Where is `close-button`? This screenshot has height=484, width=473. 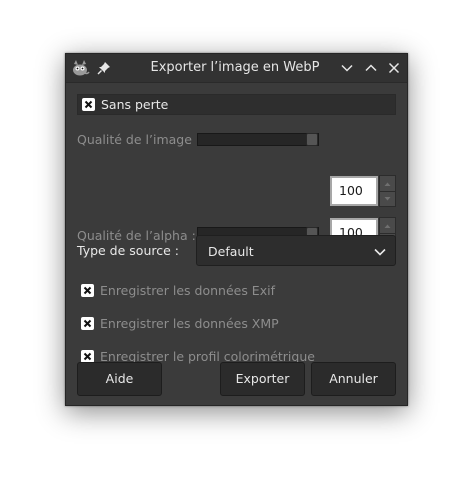 close-button is located at coordinates (394, 68).